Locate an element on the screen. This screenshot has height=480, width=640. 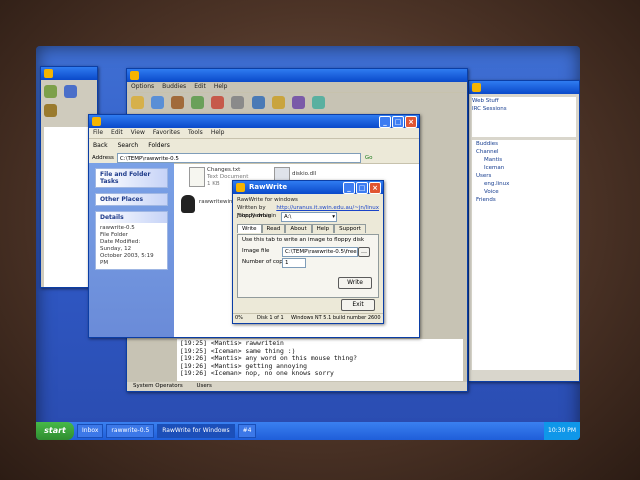
tab-about: About is located at coordinates (298, 228).